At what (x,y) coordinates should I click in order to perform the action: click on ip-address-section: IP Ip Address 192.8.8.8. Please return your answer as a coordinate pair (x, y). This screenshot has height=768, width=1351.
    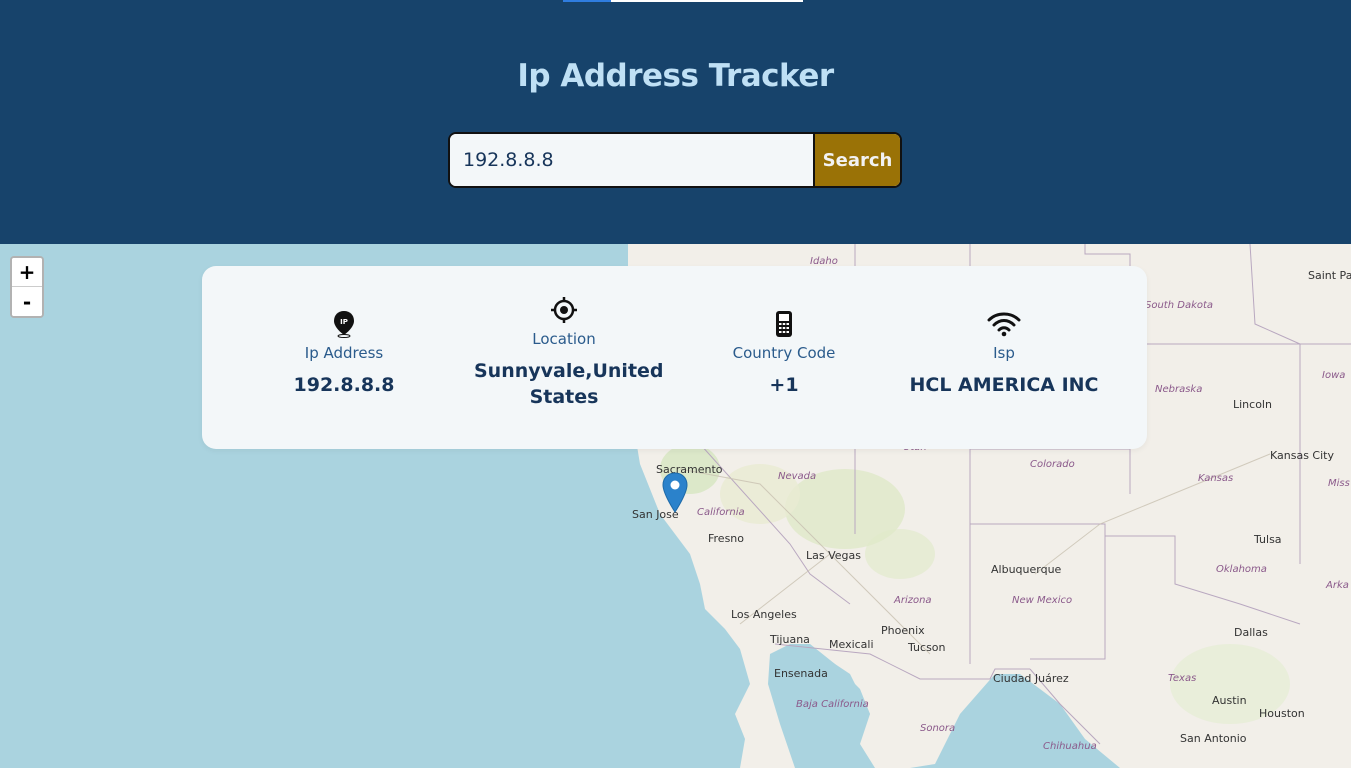
    Looking at the image, I should click on (344, 354).